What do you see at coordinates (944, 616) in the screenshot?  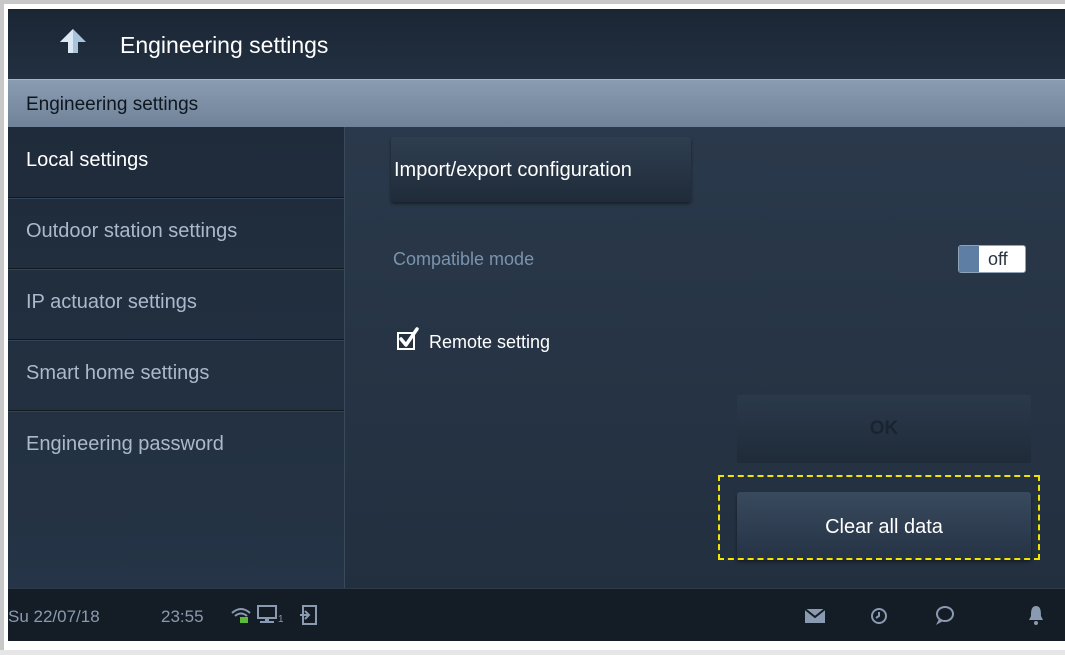 I see `chat-icon` at bounding box center [944, 616].